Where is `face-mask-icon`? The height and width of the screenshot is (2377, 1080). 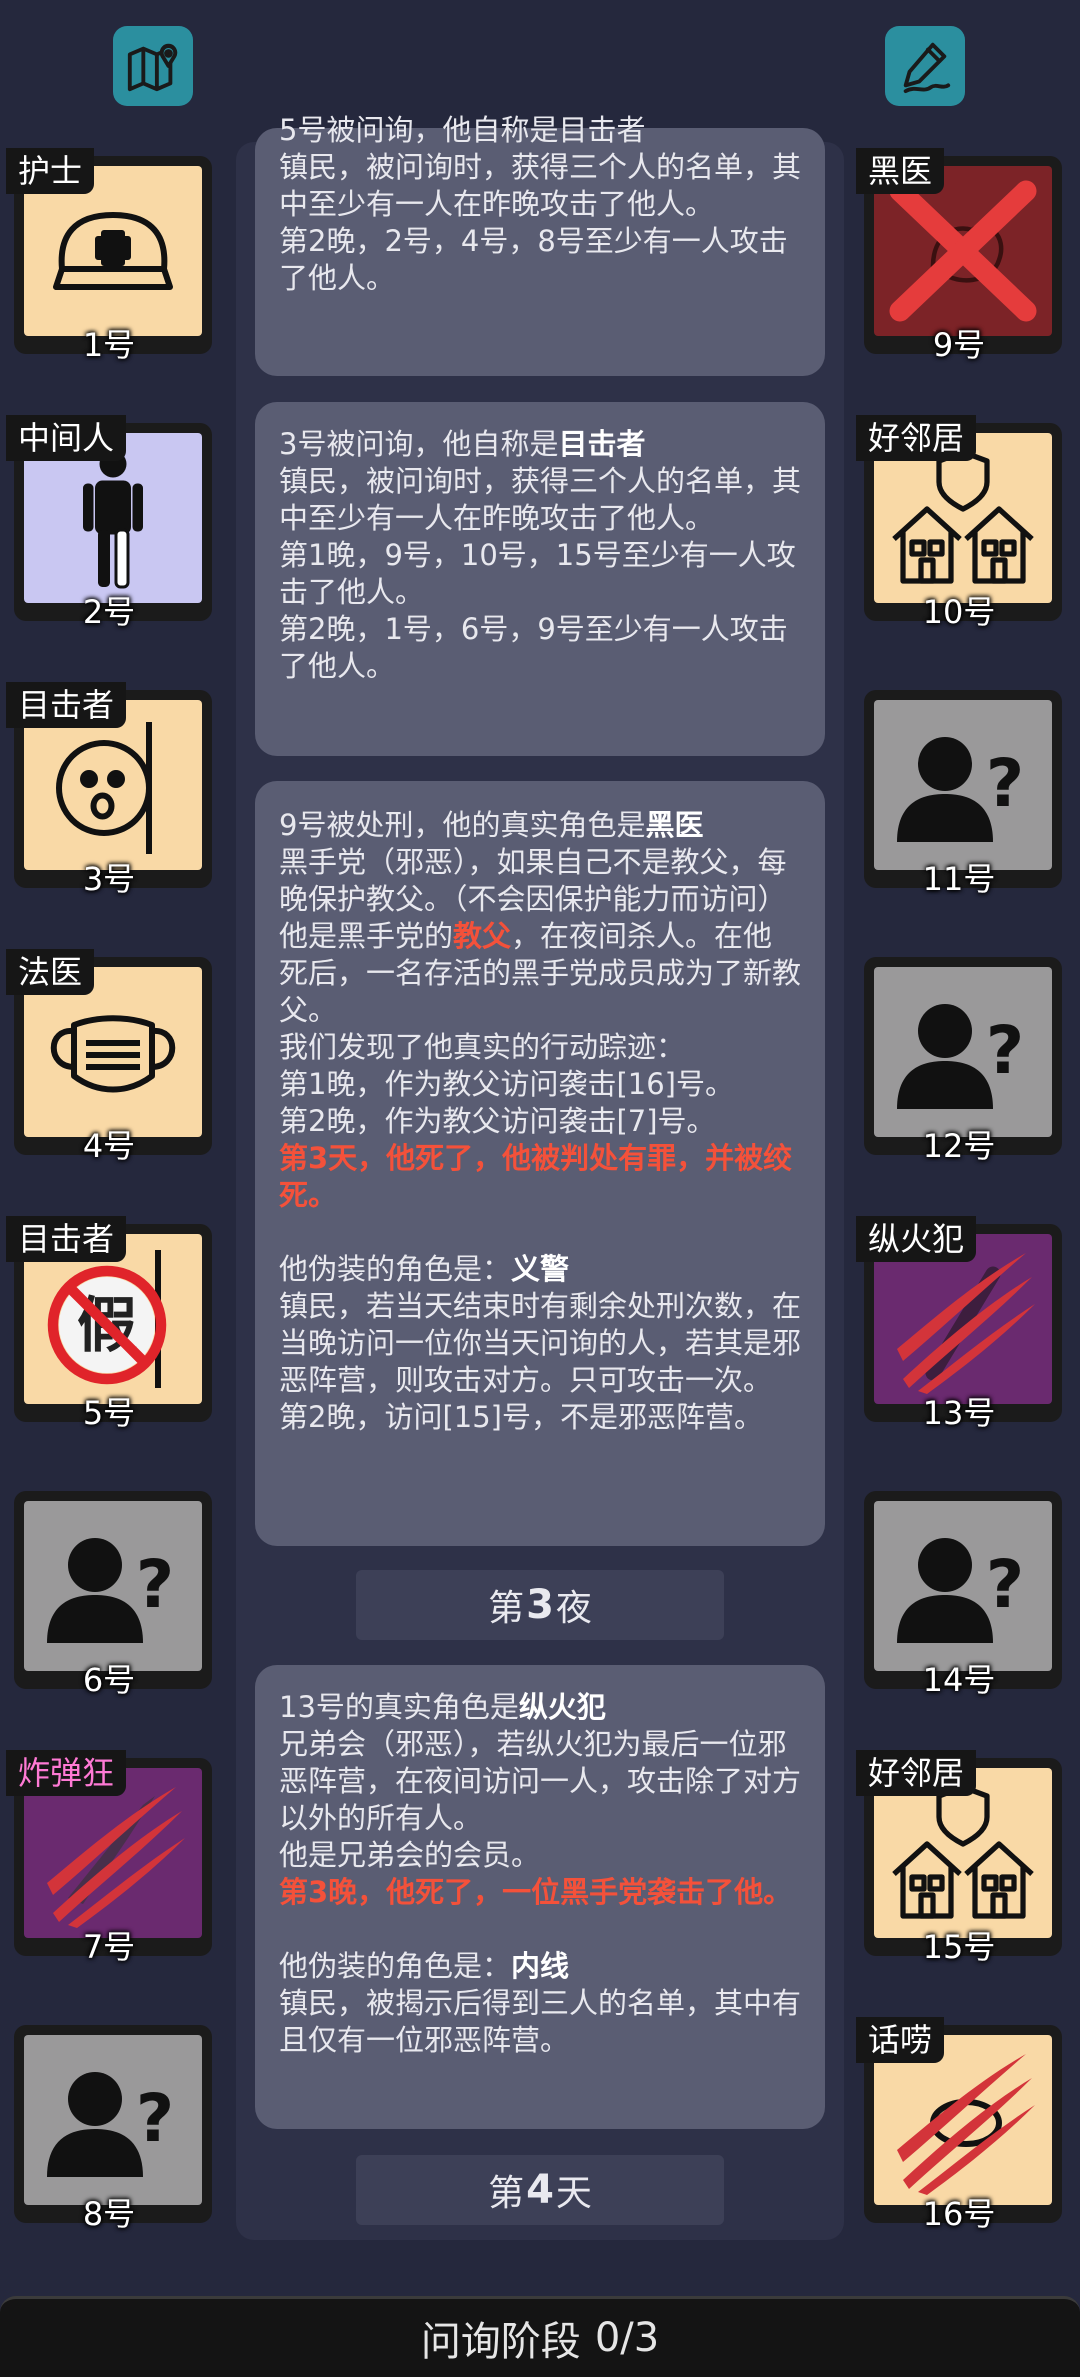 face-mask-icon is located at coordinates (113, 1054).